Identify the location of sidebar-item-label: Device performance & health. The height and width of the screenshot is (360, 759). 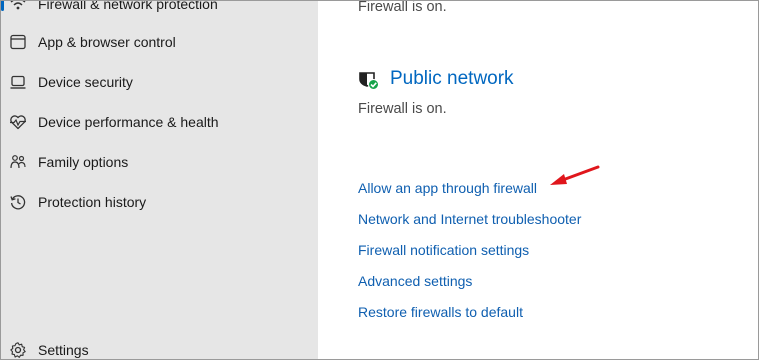
(128, 122).